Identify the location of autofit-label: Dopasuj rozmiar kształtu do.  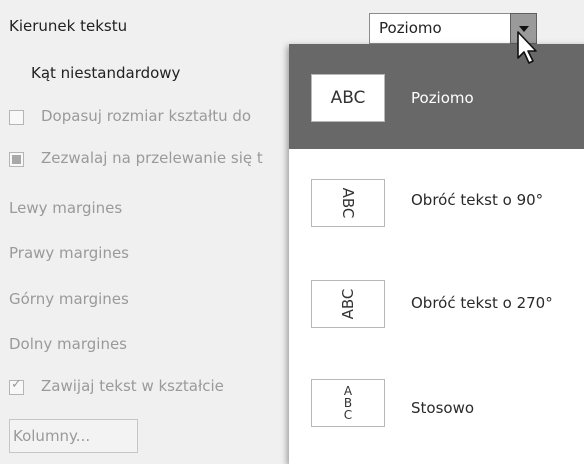
(146, 116).